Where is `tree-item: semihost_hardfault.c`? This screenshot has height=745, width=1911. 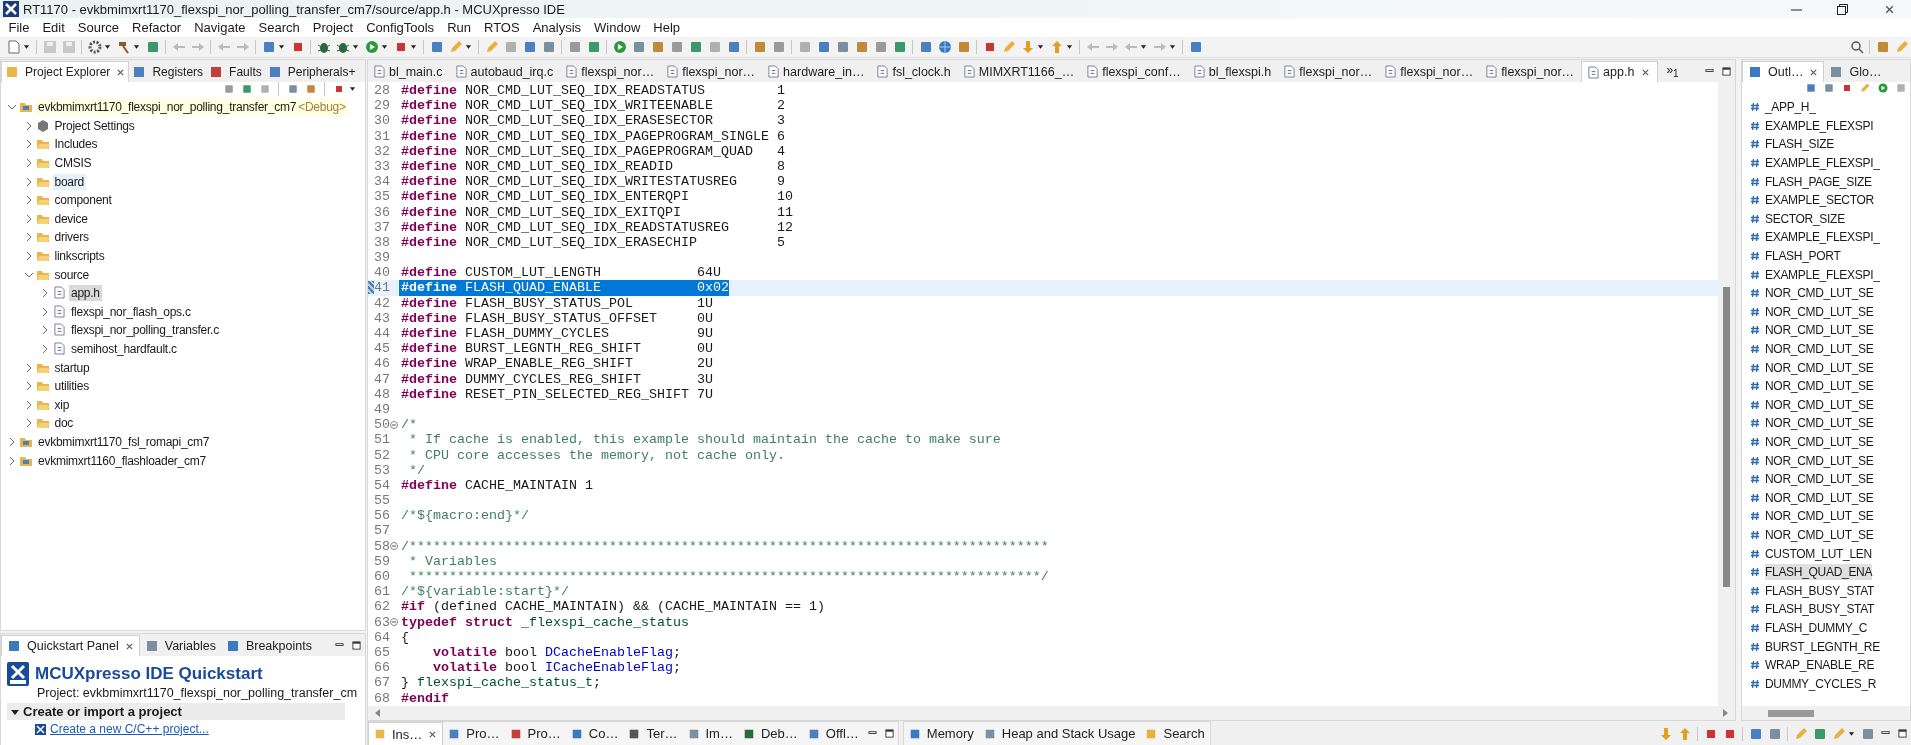
tree-item: semihost_hardfault.c is located at coordinates (124, 349).